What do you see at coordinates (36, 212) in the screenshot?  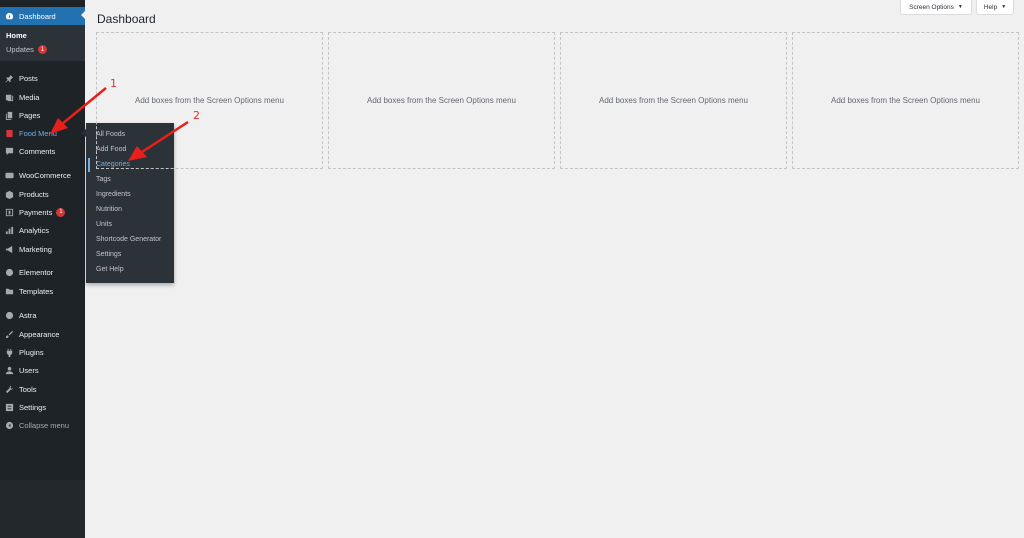 I see `sidebar-item-label: Payments` at bounding box center [36, 212].